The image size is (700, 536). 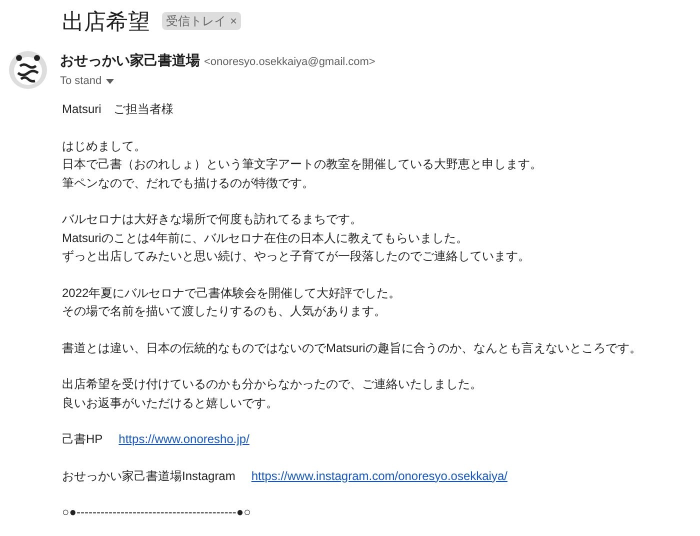 I want to click on dropdown-icon, so click(x=110, y=81).